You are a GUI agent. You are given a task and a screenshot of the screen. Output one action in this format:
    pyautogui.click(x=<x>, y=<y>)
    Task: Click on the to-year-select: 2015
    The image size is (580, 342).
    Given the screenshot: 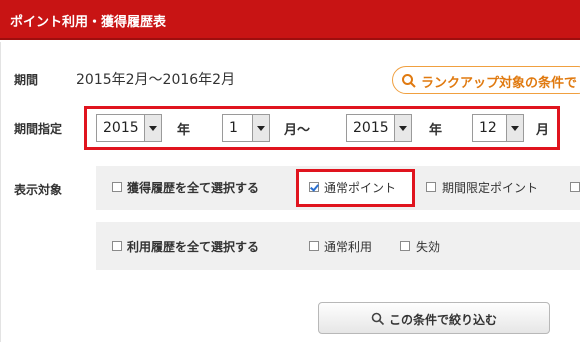 What is the action you would take?
    pyautogui.click(x=379, y=128)
    